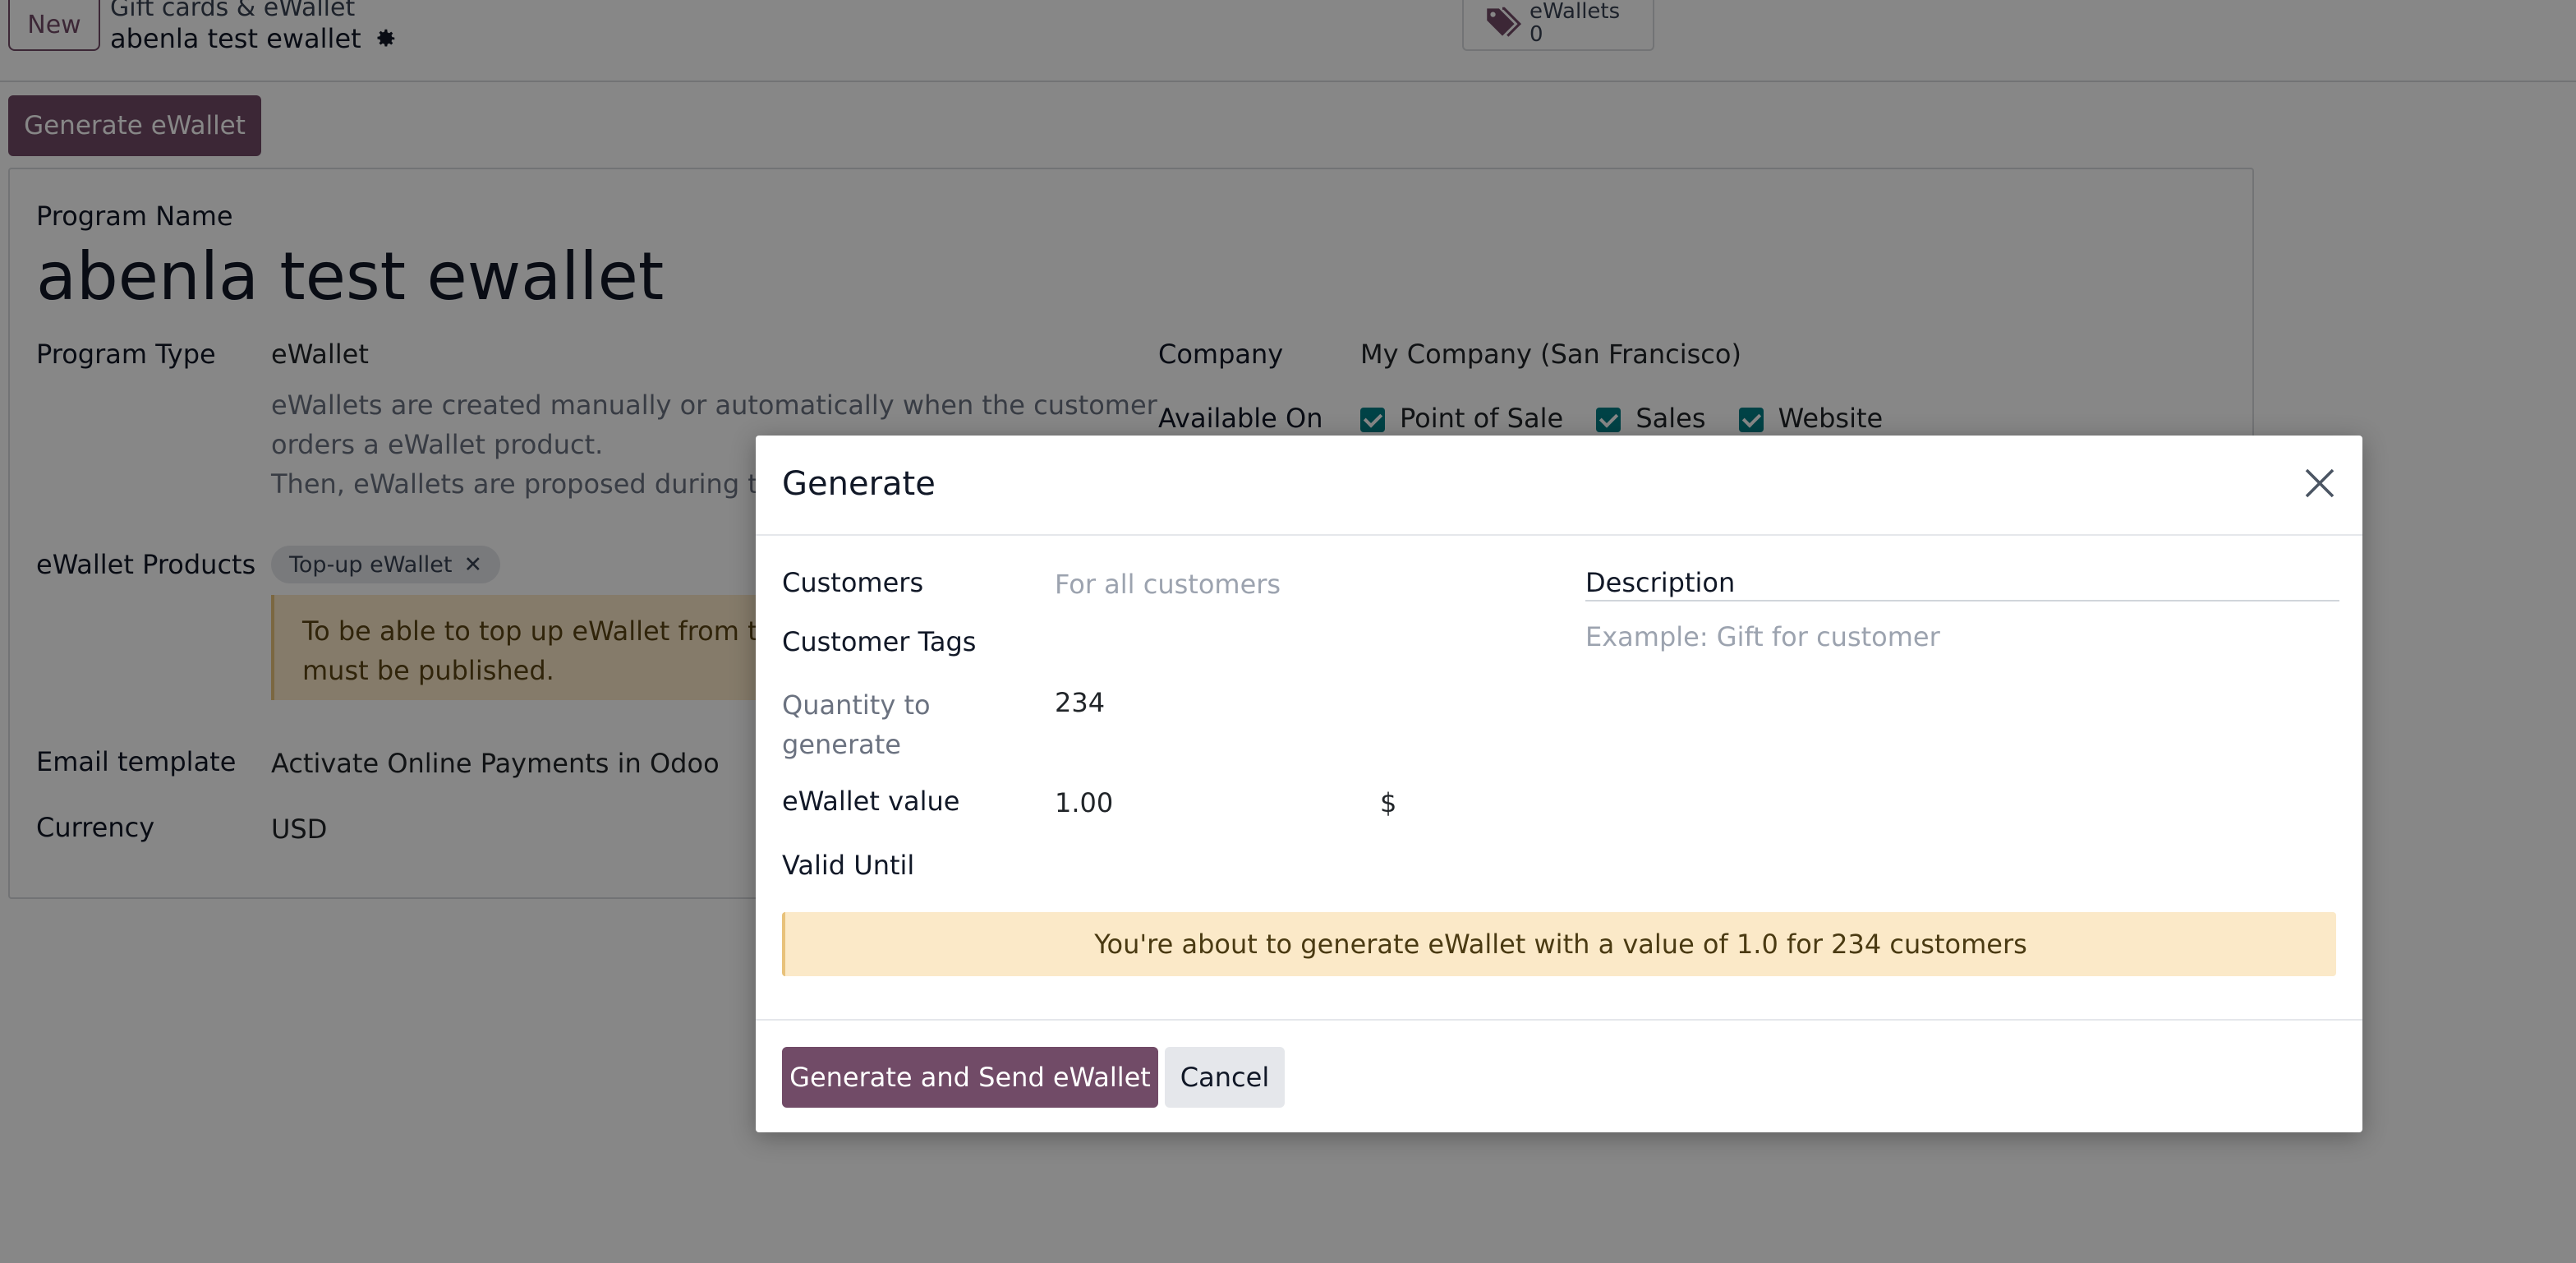  Describe the element at coordinates (856, 724) in the screenshot. I see `quantity-label: Quantity to generate` at that location.